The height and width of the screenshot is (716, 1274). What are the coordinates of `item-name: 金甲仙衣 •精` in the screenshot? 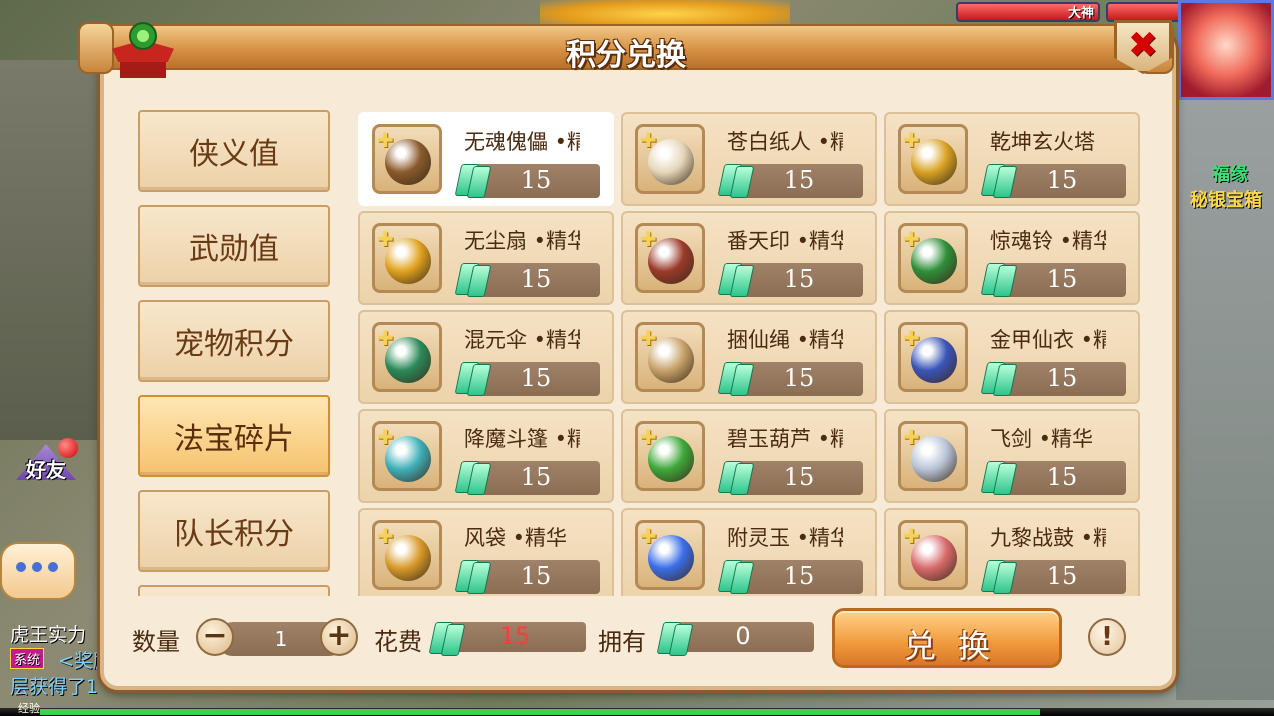 It's located at (1048, 340).